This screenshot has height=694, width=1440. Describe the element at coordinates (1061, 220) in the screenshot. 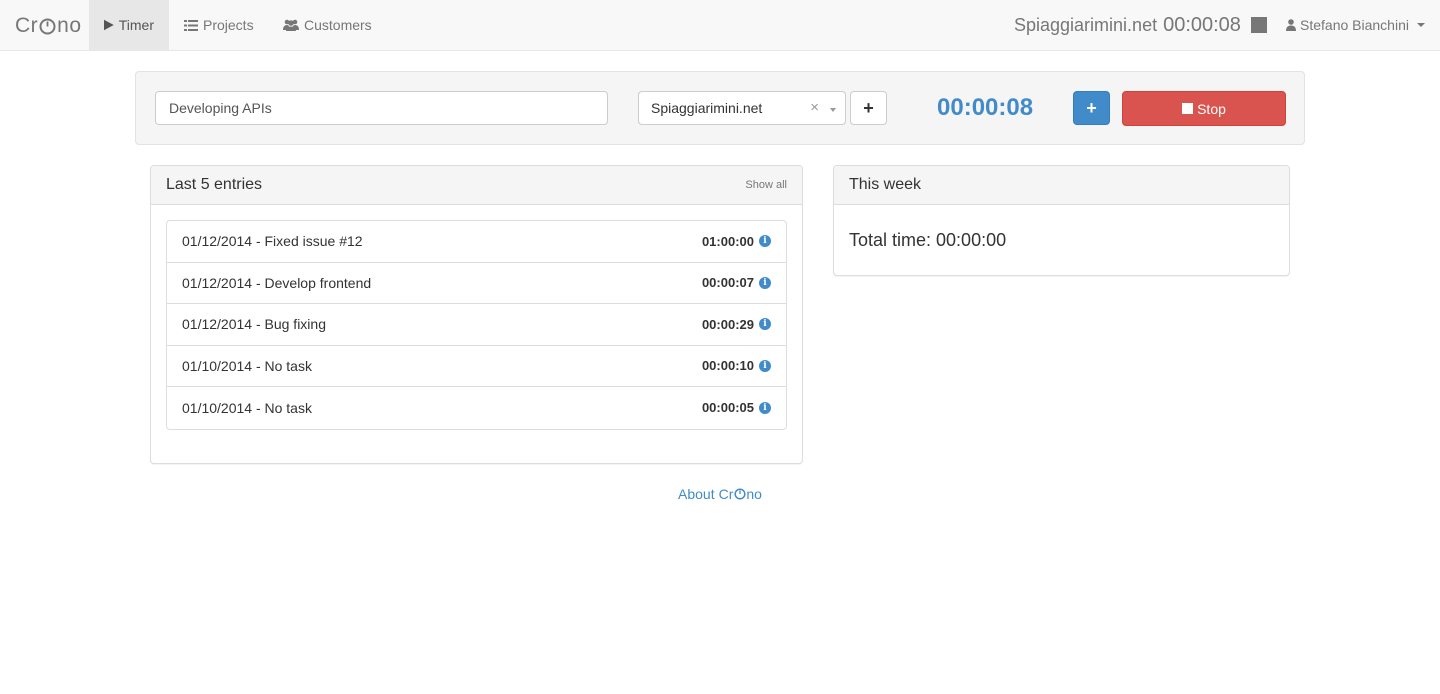

I see `this-week-panel: This week Total time: 00:00:00` at that location.